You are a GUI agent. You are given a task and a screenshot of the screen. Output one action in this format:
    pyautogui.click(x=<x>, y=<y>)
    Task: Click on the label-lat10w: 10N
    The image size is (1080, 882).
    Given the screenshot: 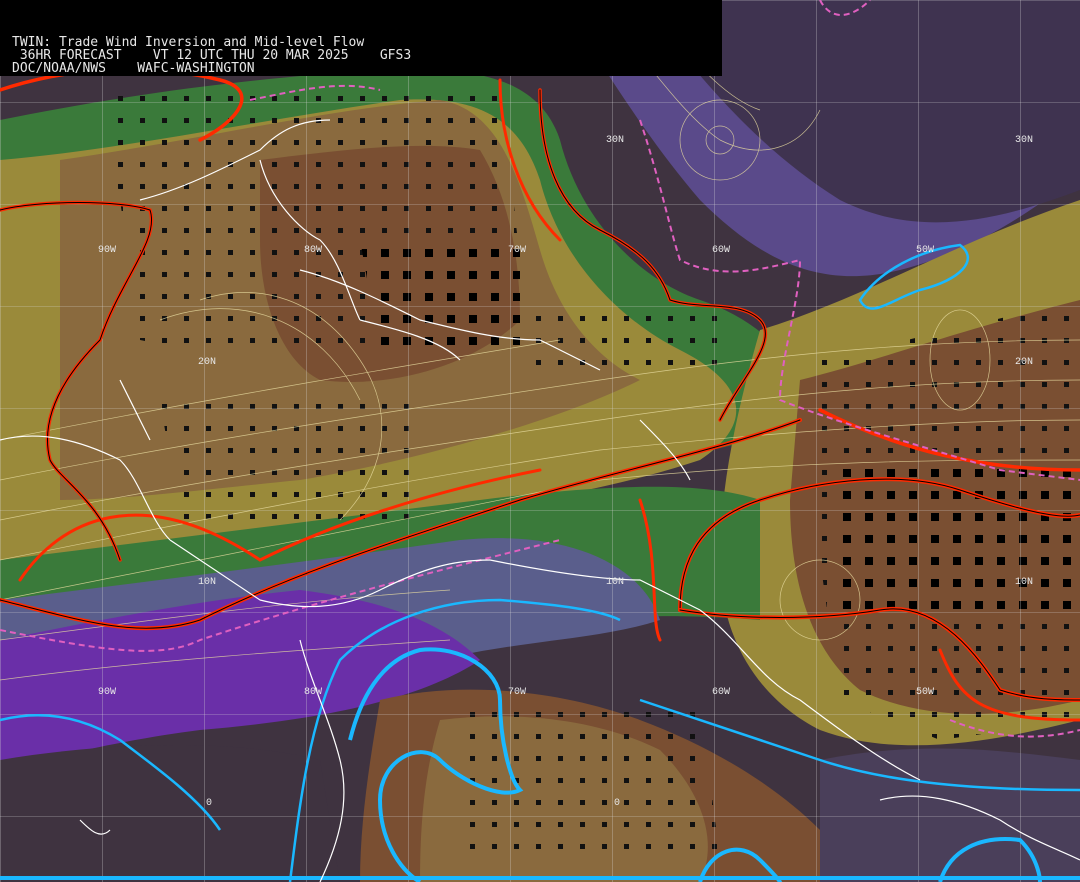 What is the action you would take?
    pyautogui.click(x=207, y=582)
    